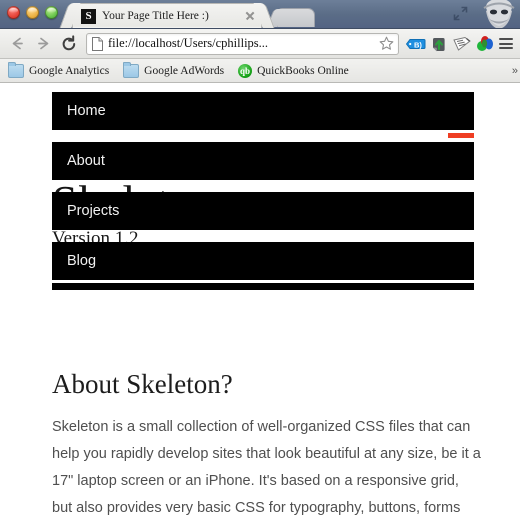  What do you see at coordinates (86, 111) in the screenshot?
I see `nav-label: Home` at bounding box center [86, 111].